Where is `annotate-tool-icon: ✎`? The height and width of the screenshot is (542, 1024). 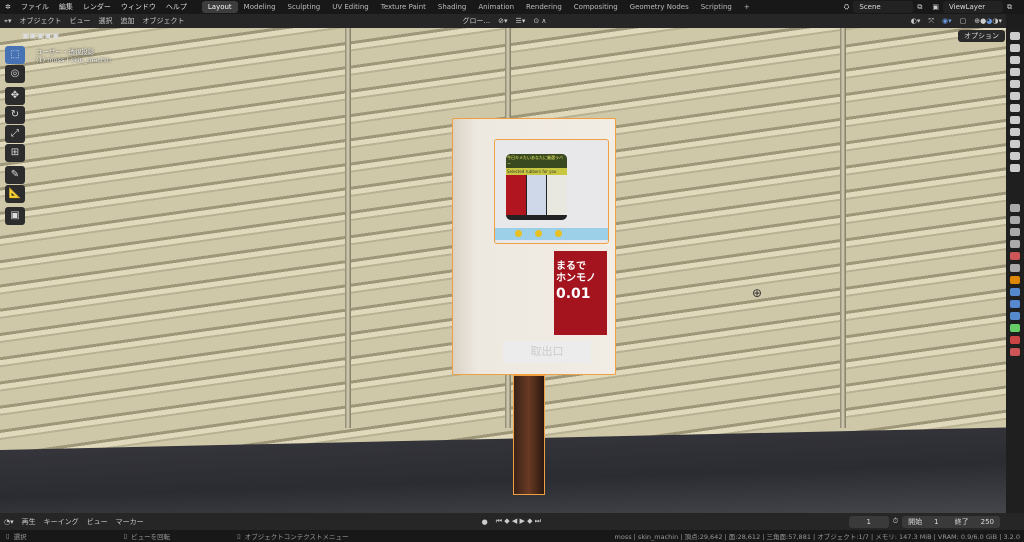
annotate-tool-icon: ✎ is located at coordinates (15, 175).